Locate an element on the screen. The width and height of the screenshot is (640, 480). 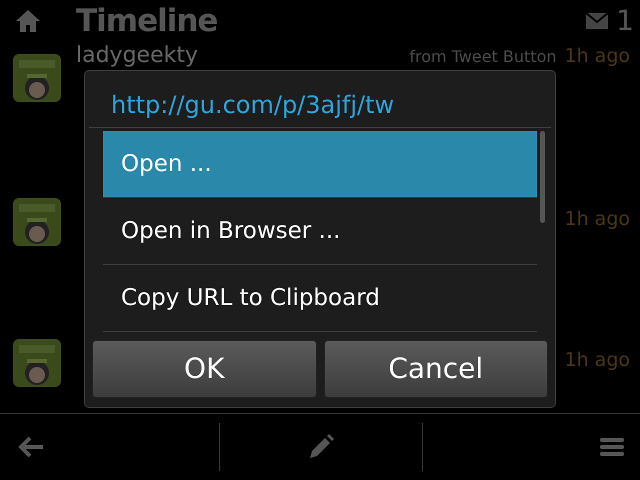
page-title: Timeline is located at coordinates (147, 21).